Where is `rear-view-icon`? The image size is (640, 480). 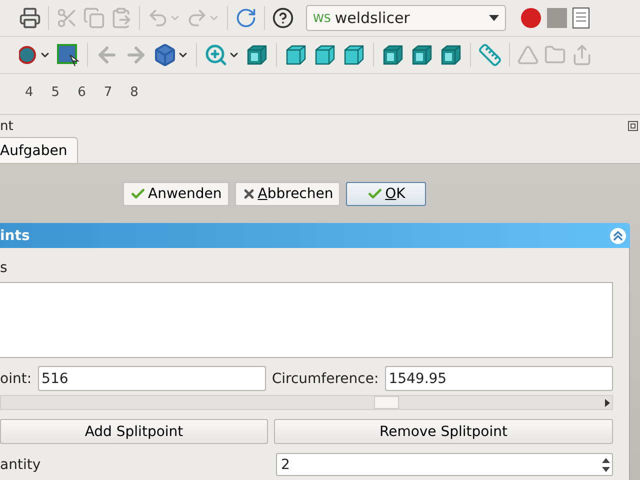
rear-view-icon is located at coordinates (393, 55).